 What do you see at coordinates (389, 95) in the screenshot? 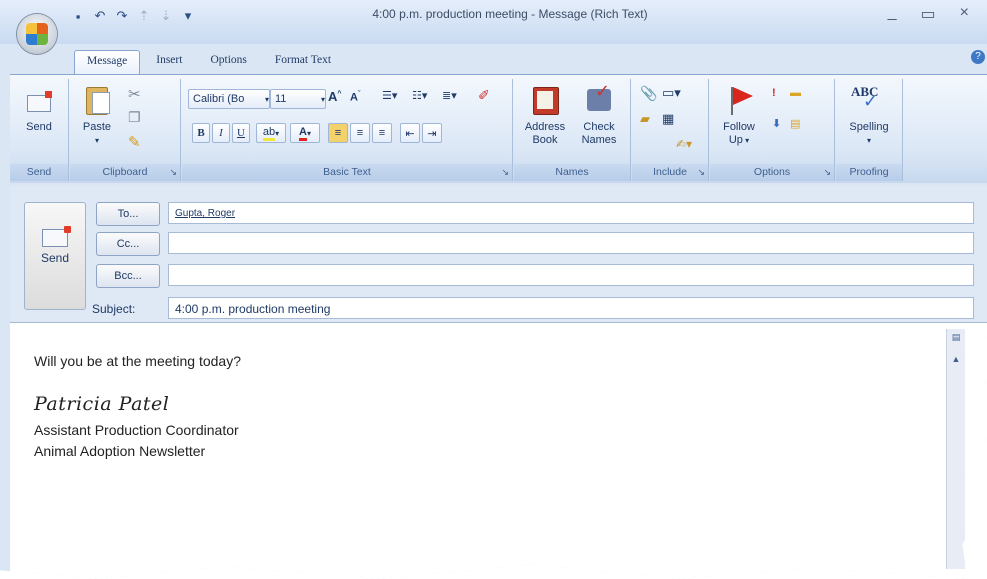
I see `bullets-icon: ☰▾` at bounding box center [389, 95].